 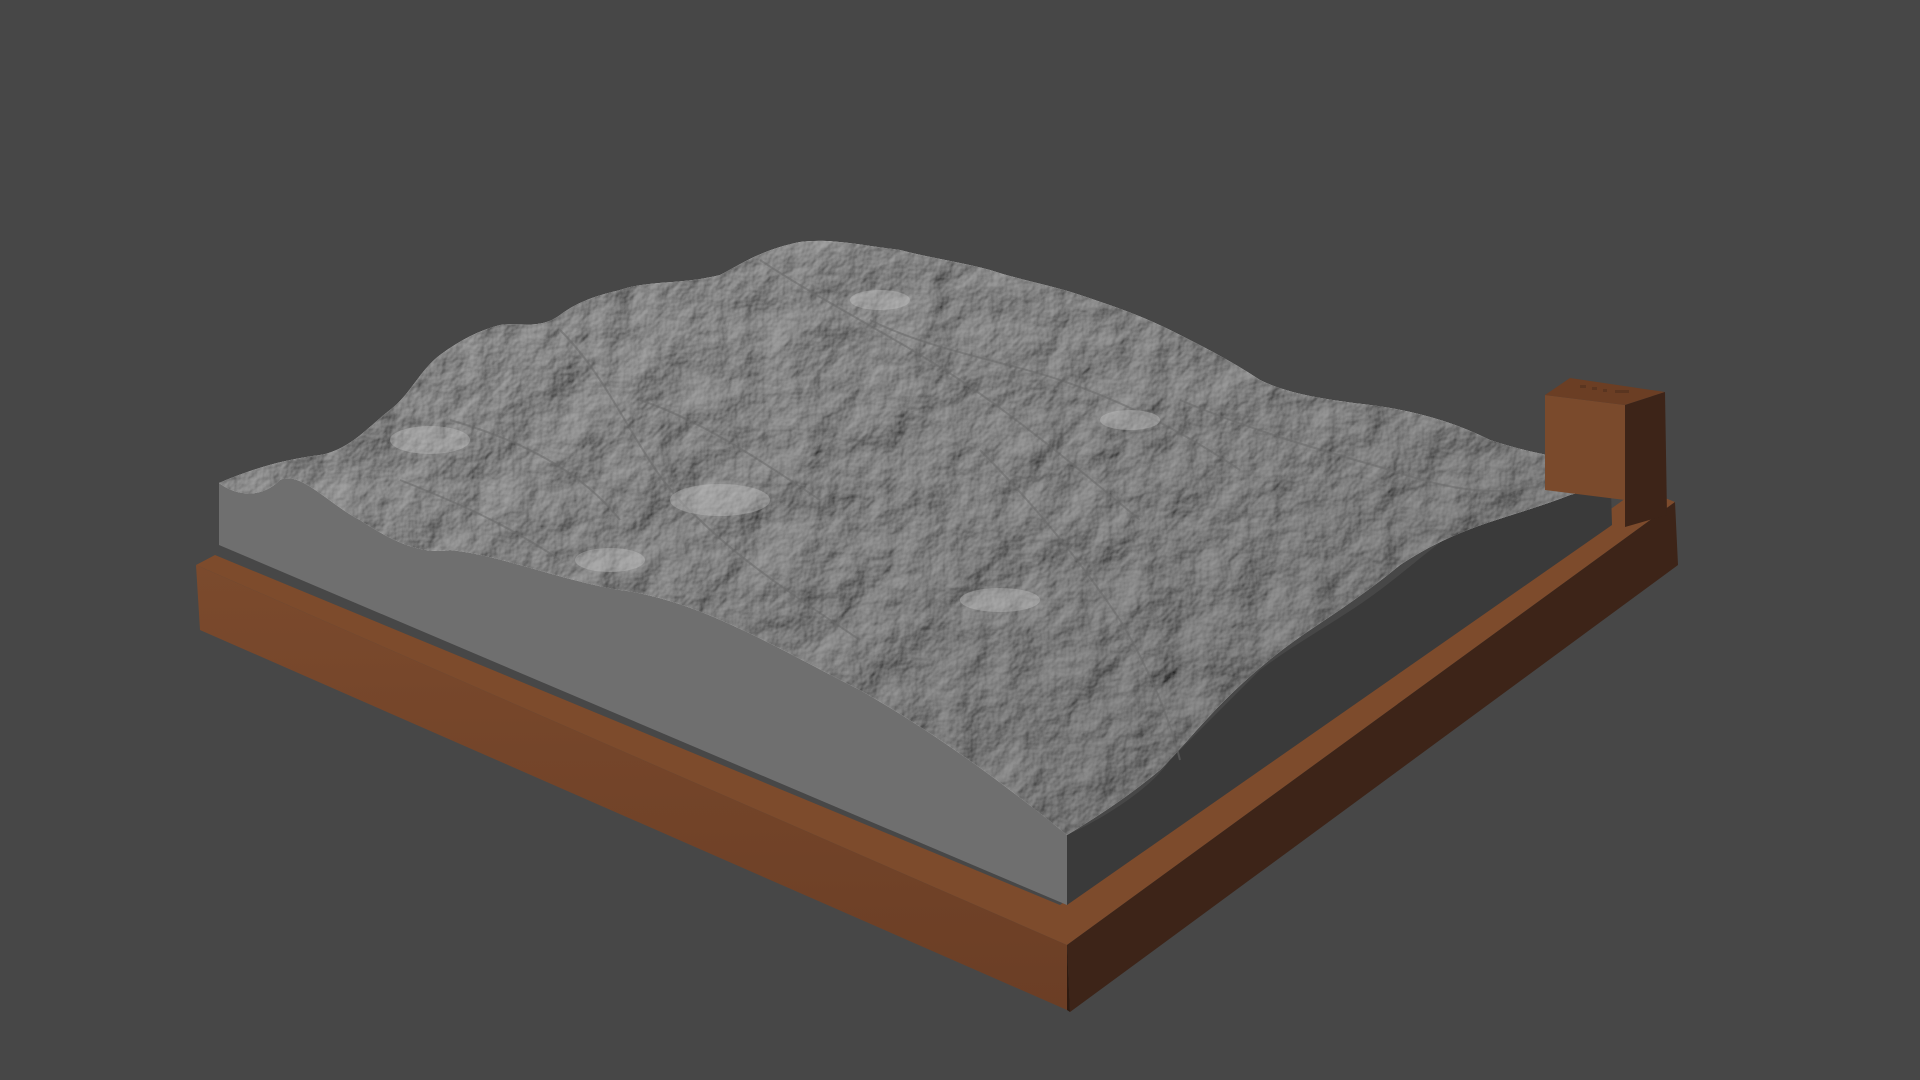 What do you see at coordinates (1646, 459) in the screenshot?
I see `label-block-side` at bounding box center [1646, 459].